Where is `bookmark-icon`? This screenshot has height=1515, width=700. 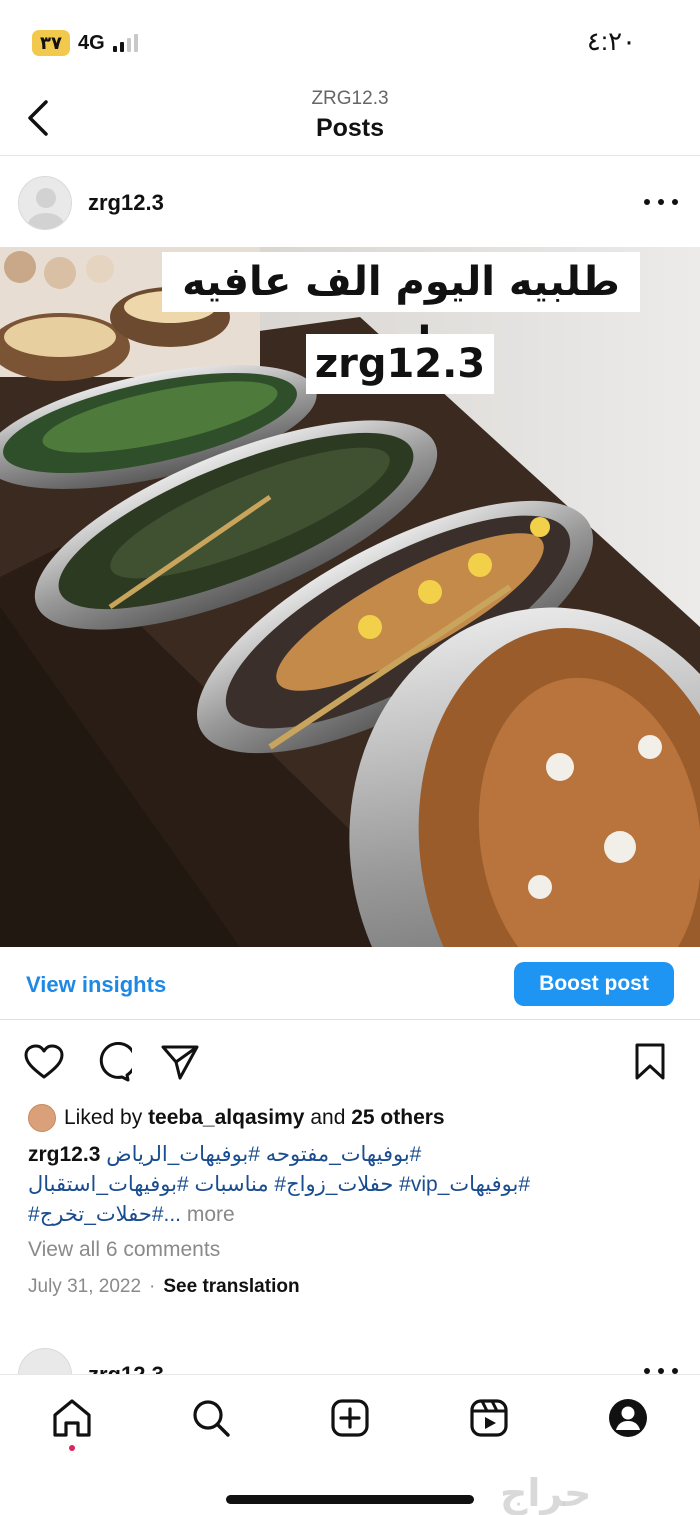 bookmark-icon is located at coordinates (650, 1061).